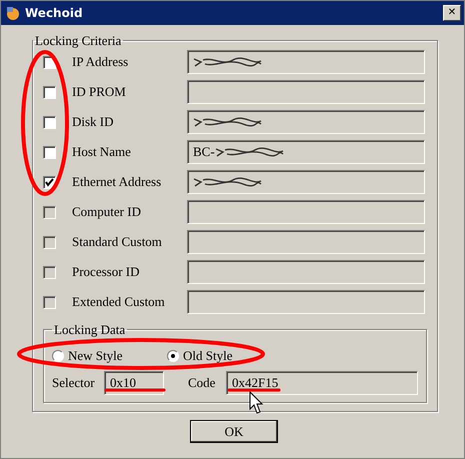  What do you see at coordinates (93, 122) in the screenshot?
I see `criterion-label: Disk ID` at bounding box center [93, 122].